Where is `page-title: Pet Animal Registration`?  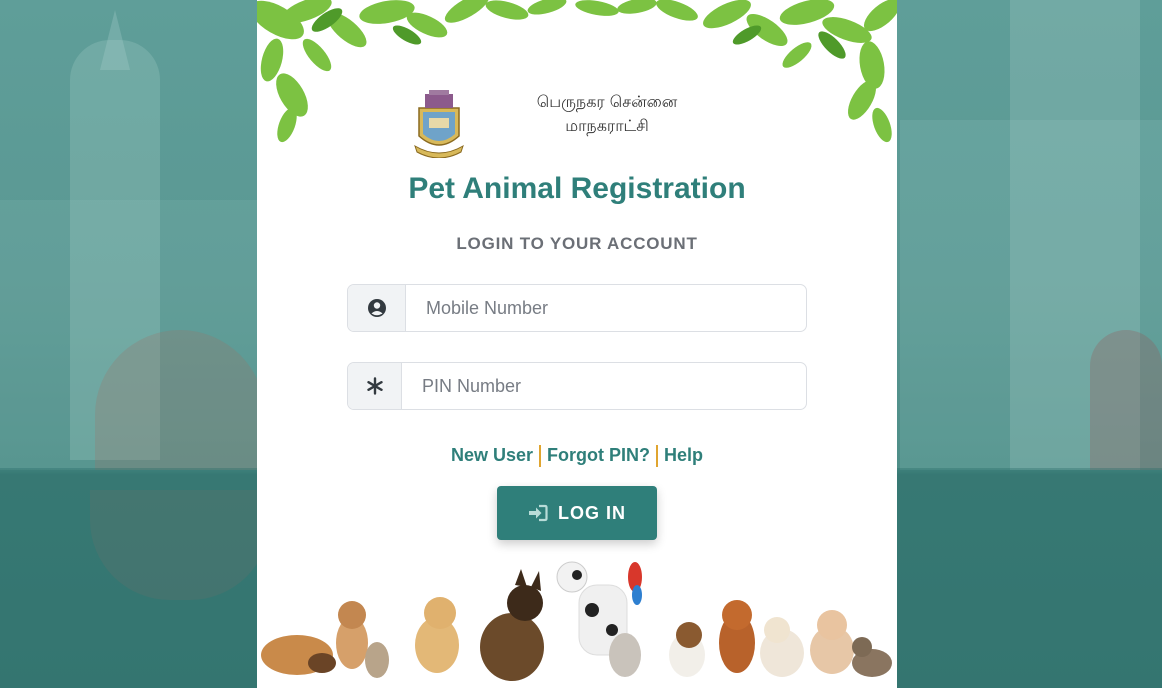
page-title: Pet Animal Registration is located at coordinates (577, 188).